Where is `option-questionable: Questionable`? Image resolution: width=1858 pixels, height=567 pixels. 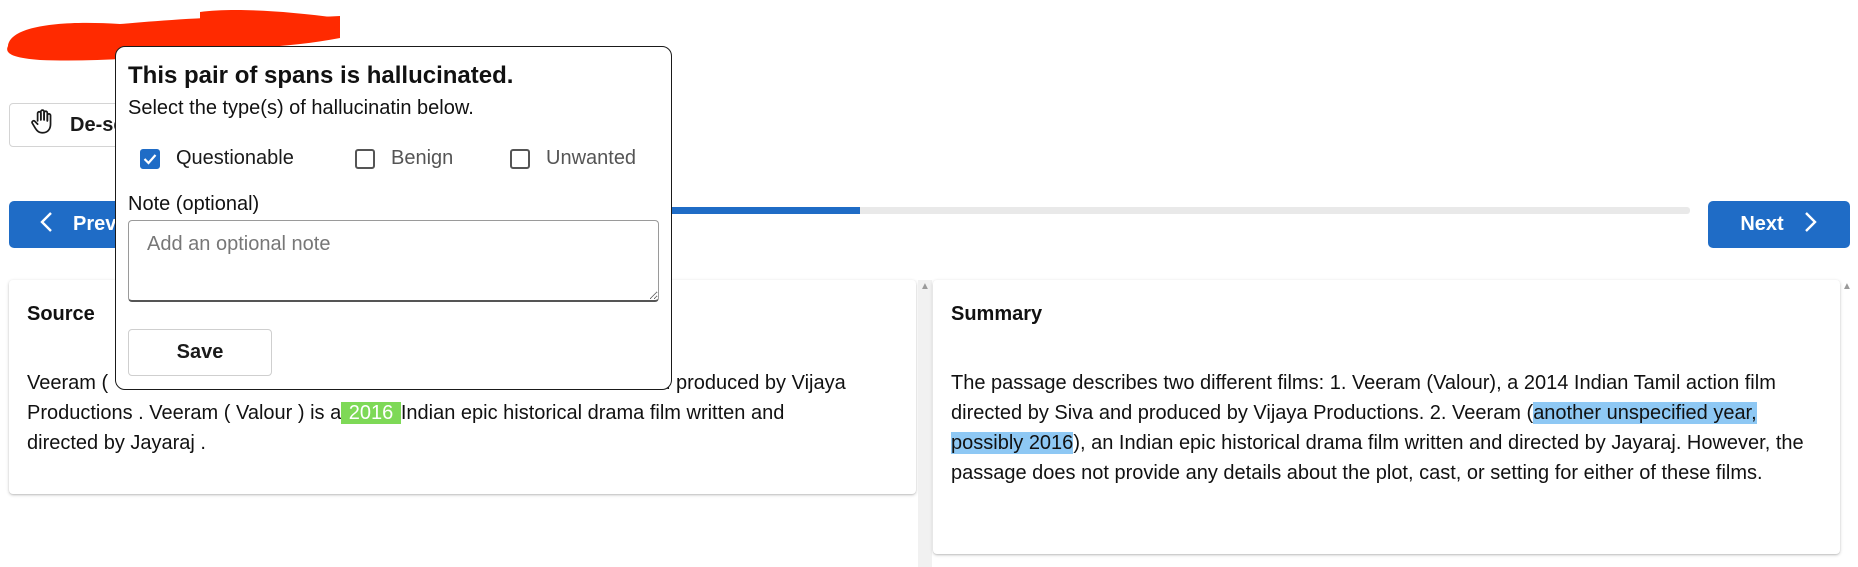 option-questionable: Questionable is located at coordinates (247, 158).